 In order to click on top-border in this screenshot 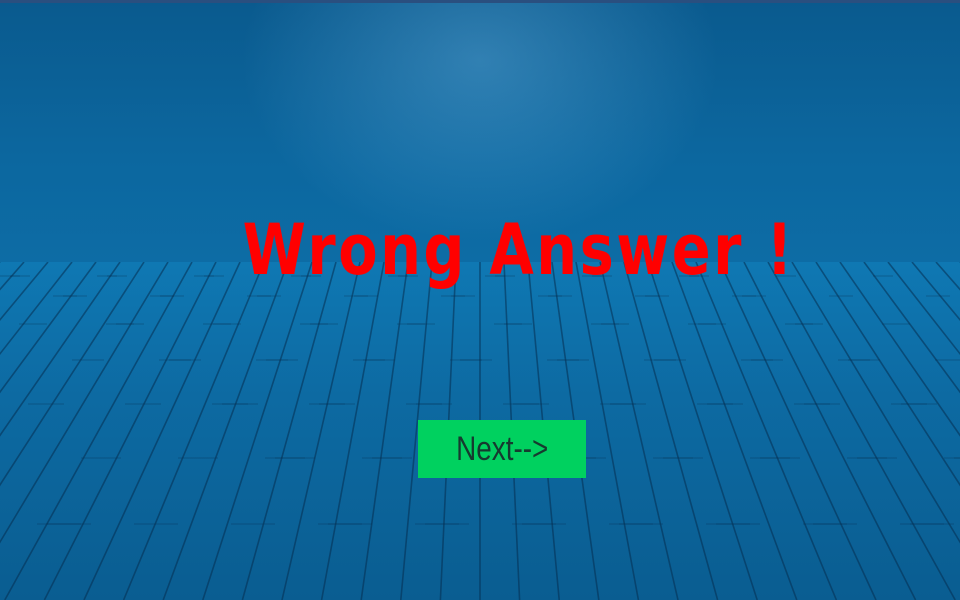, I will do `click(480, 1)`.